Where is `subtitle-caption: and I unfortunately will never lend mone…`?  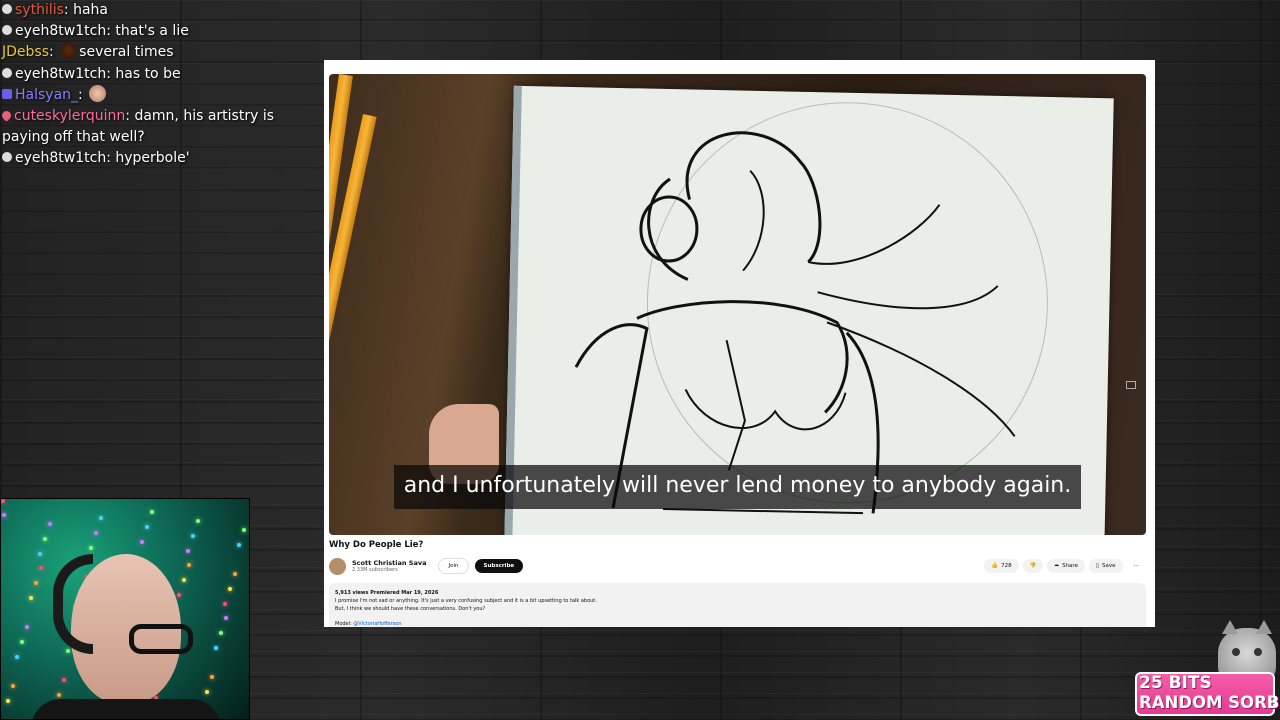
subtitle-caption: and I unfortunately will never lend mone… is located at coordinates (737, 487).